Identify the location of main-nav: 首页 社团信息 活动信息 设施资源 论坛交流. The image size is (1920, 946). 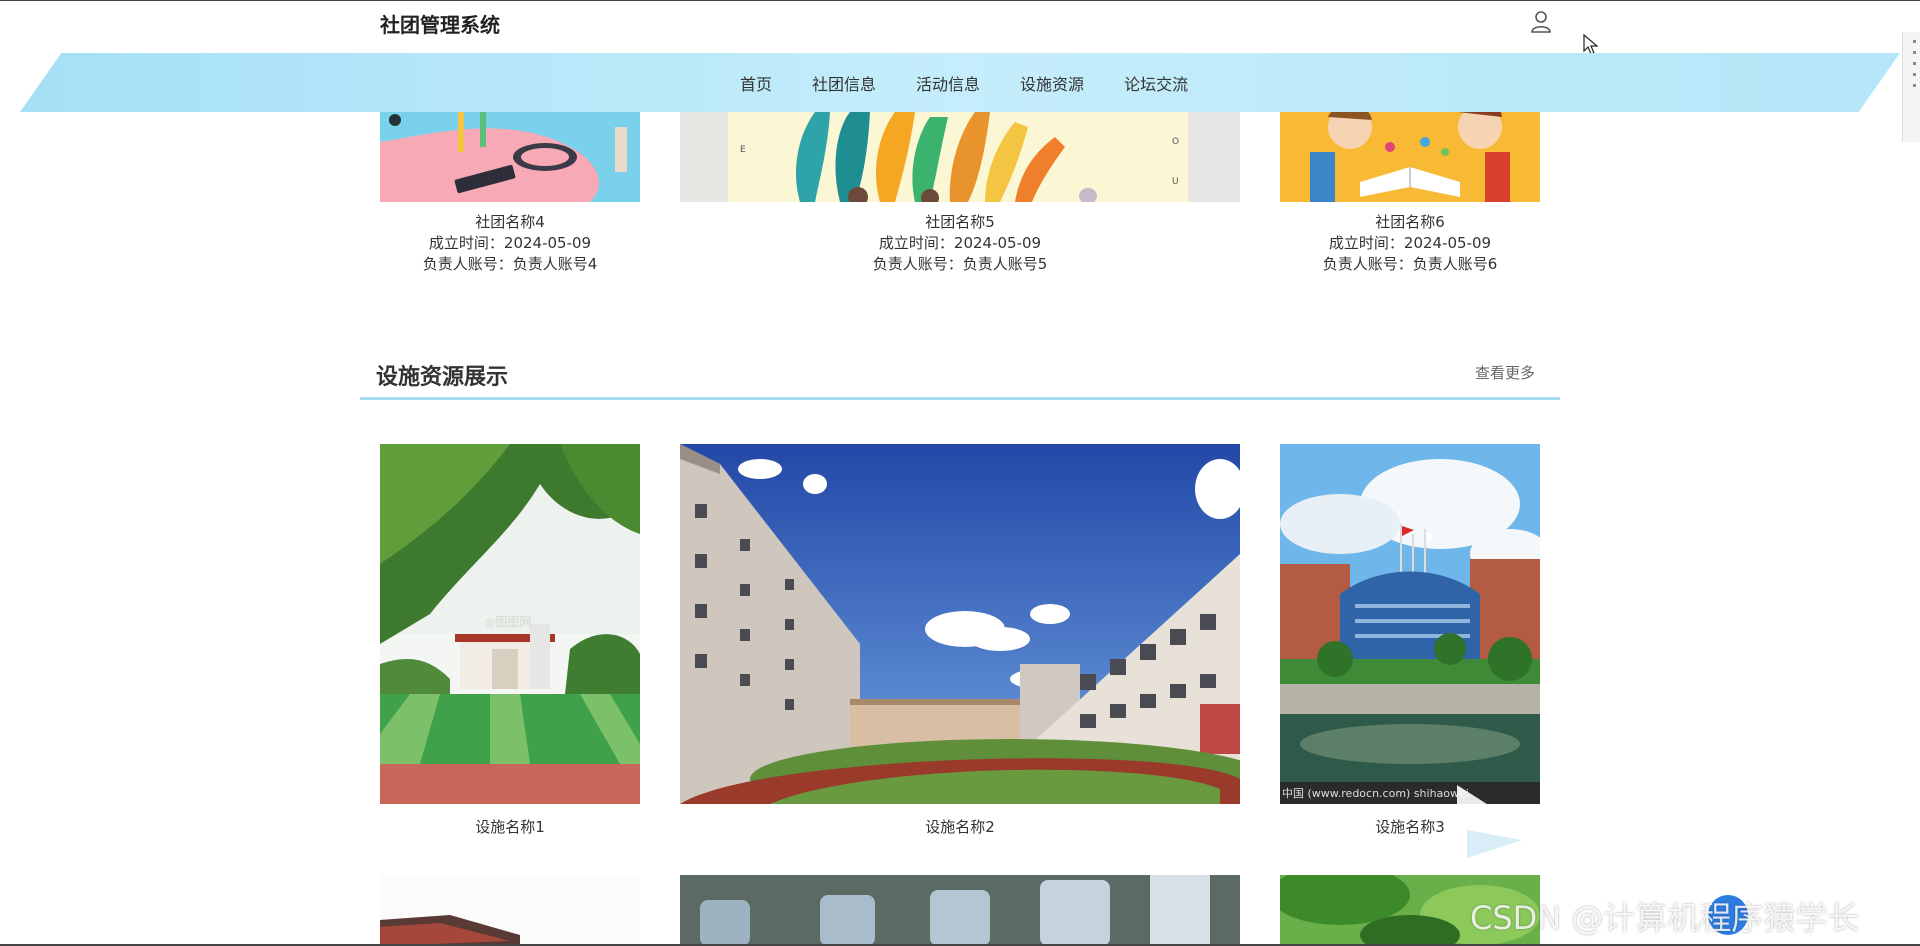
(964, 82).